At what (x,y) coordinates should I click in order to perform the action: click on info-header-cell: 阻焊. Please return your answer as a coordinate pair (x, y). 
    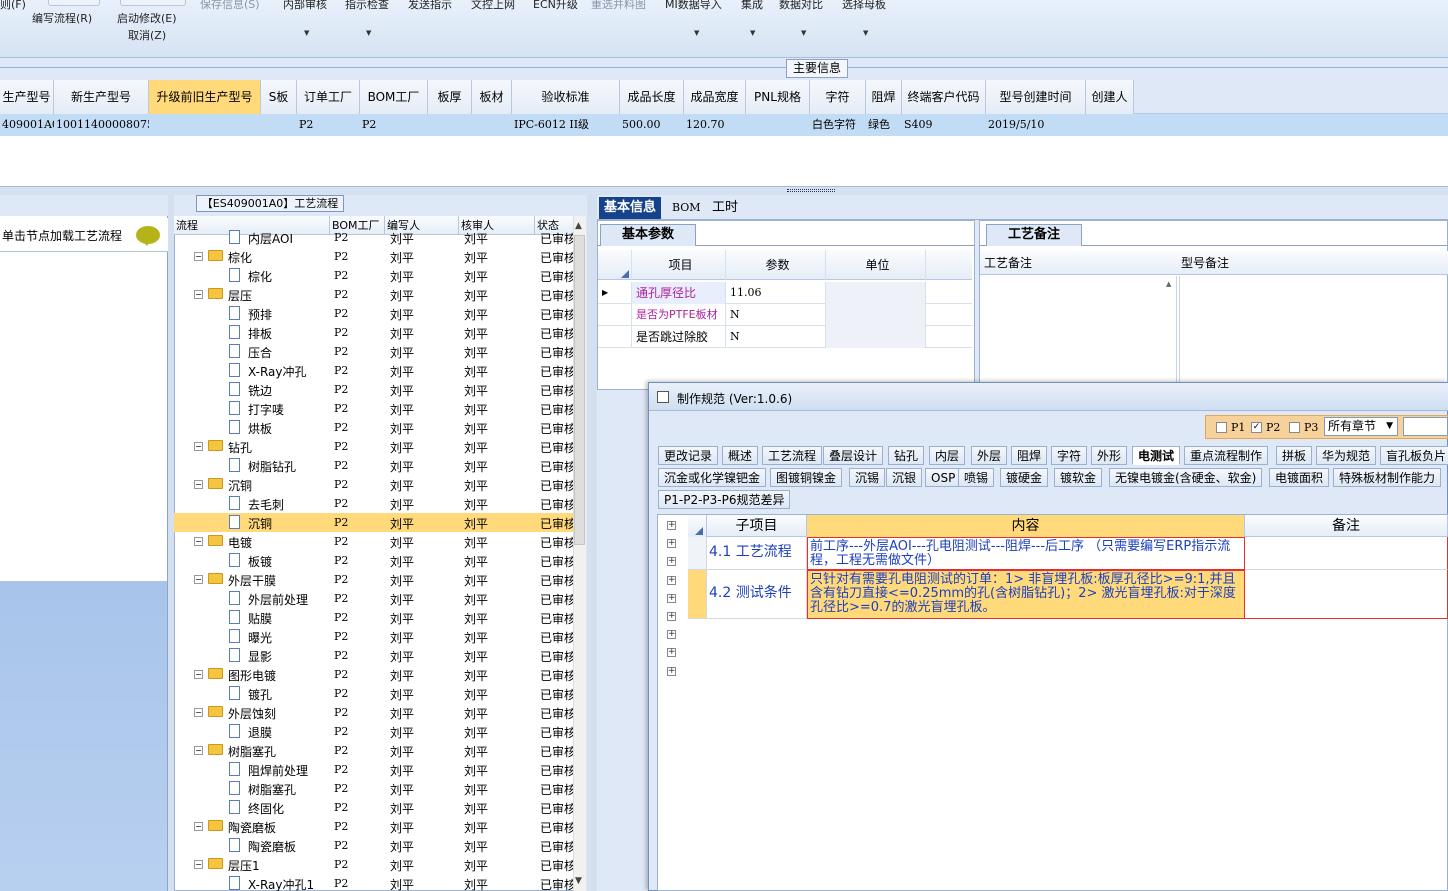
    Looking at the image, I should click on (884, 97).